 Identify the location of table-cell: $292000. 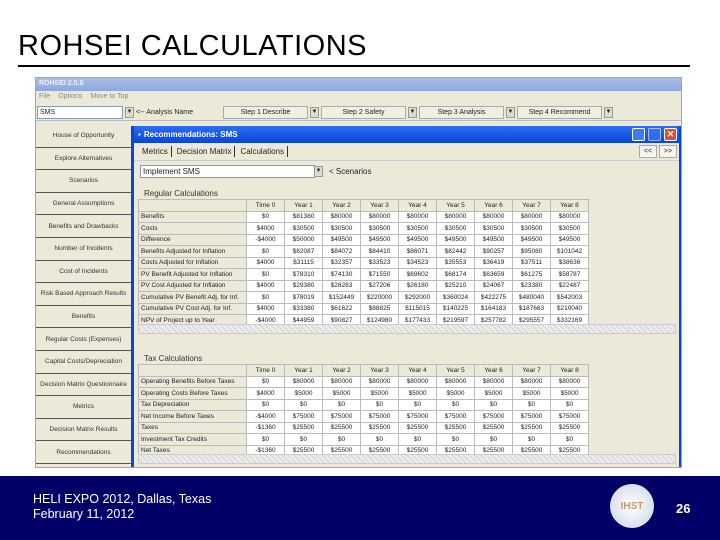
(417, 297).